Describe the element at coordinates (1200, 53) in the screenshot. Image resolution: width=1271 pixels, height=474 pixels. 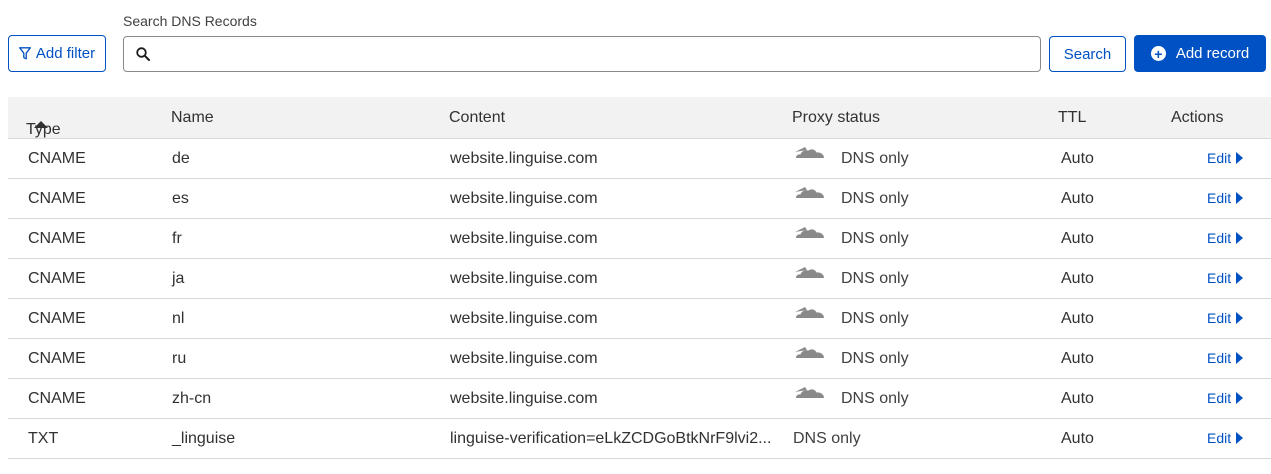
I see `add-record-button: + Add record` at that location.